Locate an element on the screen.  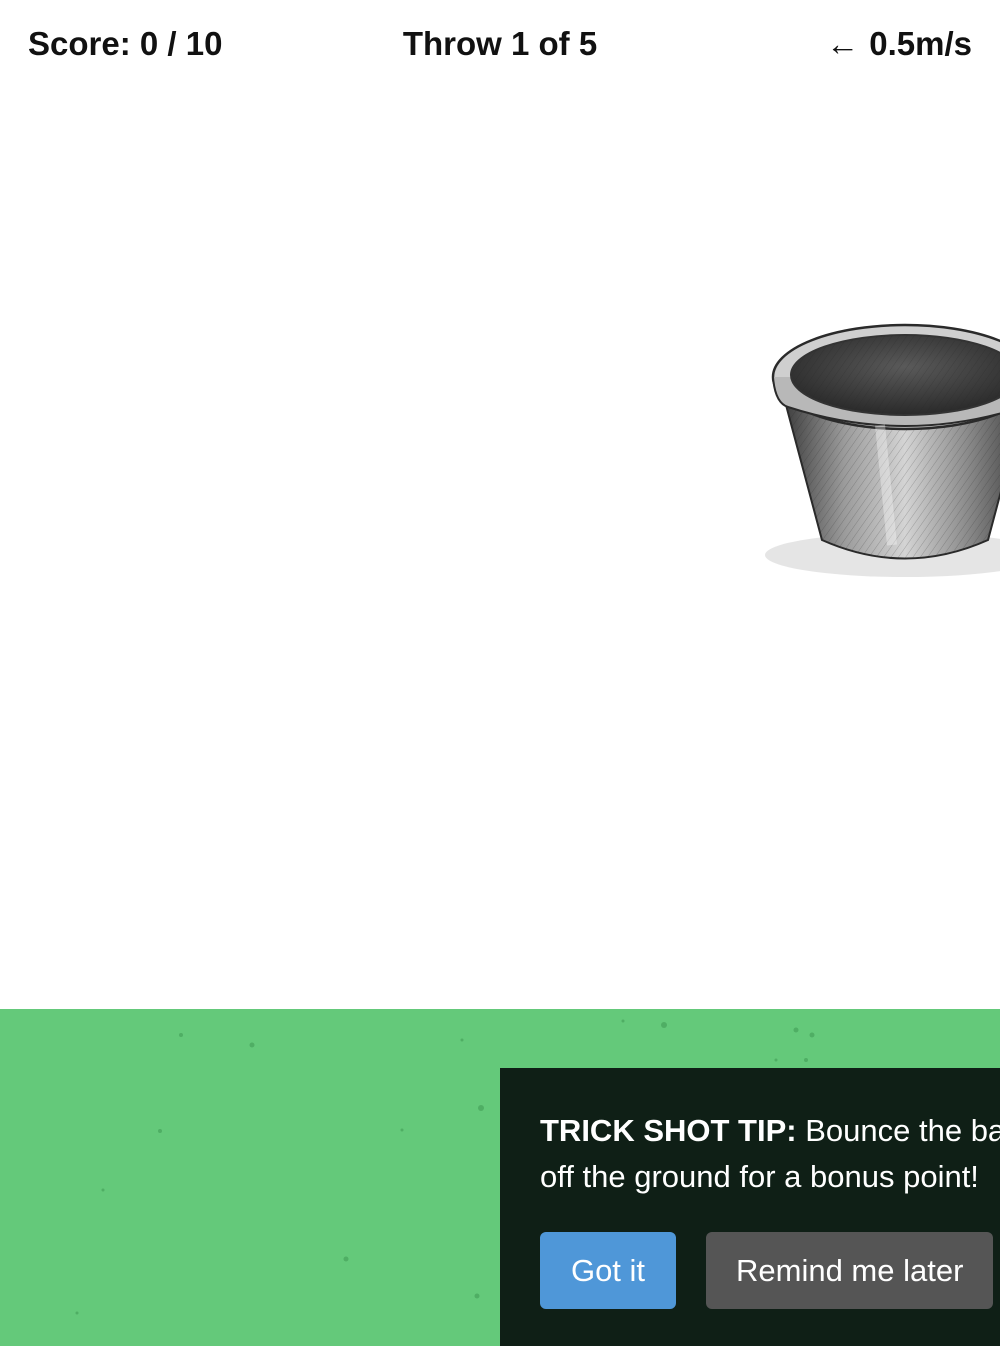
tip-heading: TRICK SHOT TIP: is located at coordinates (668, 1130).